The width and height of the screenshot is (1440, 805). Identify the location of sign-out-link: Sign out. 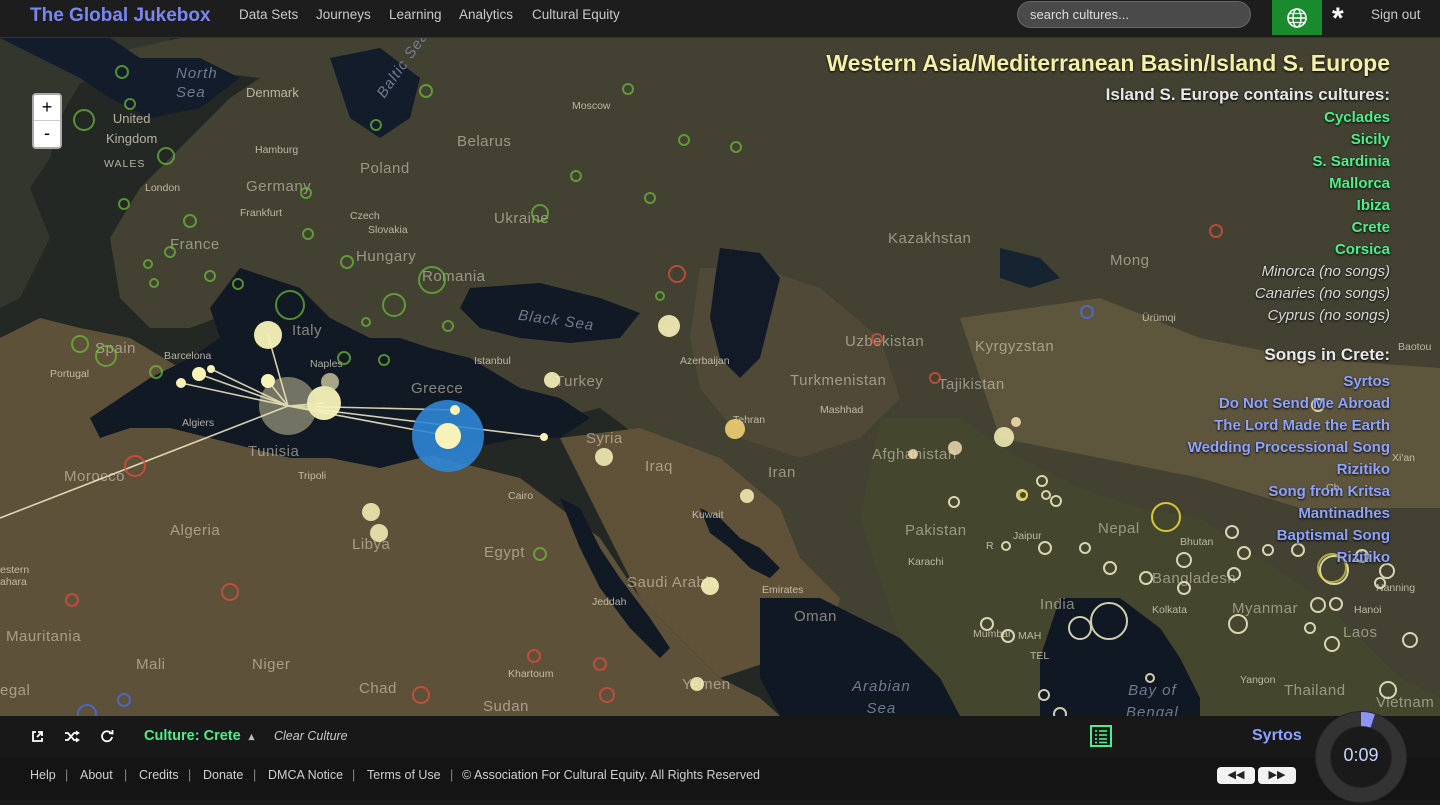
(1396, 14).